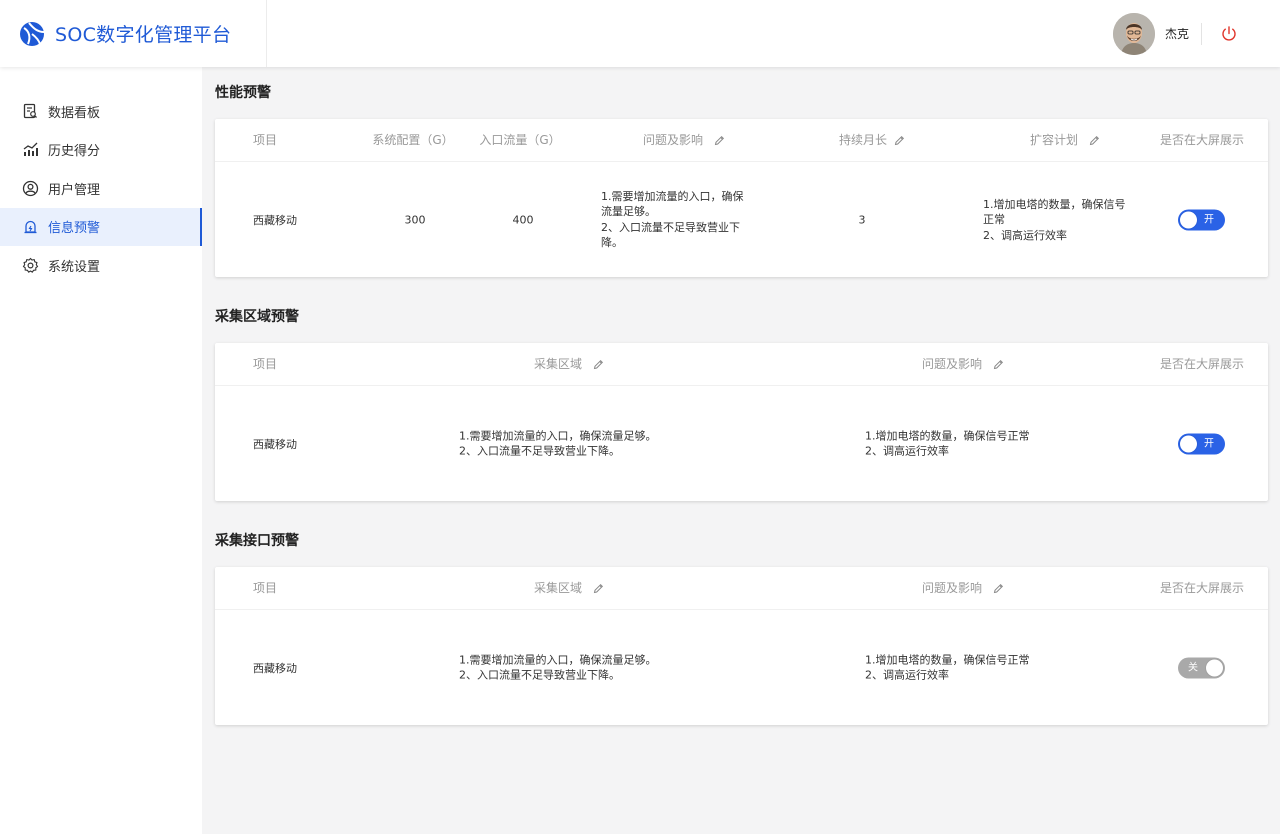 This screenshot has width=1280, height=834. Describe the element at coordinates (32, 33) in the screenshot. I see `logo-icon` at that location.